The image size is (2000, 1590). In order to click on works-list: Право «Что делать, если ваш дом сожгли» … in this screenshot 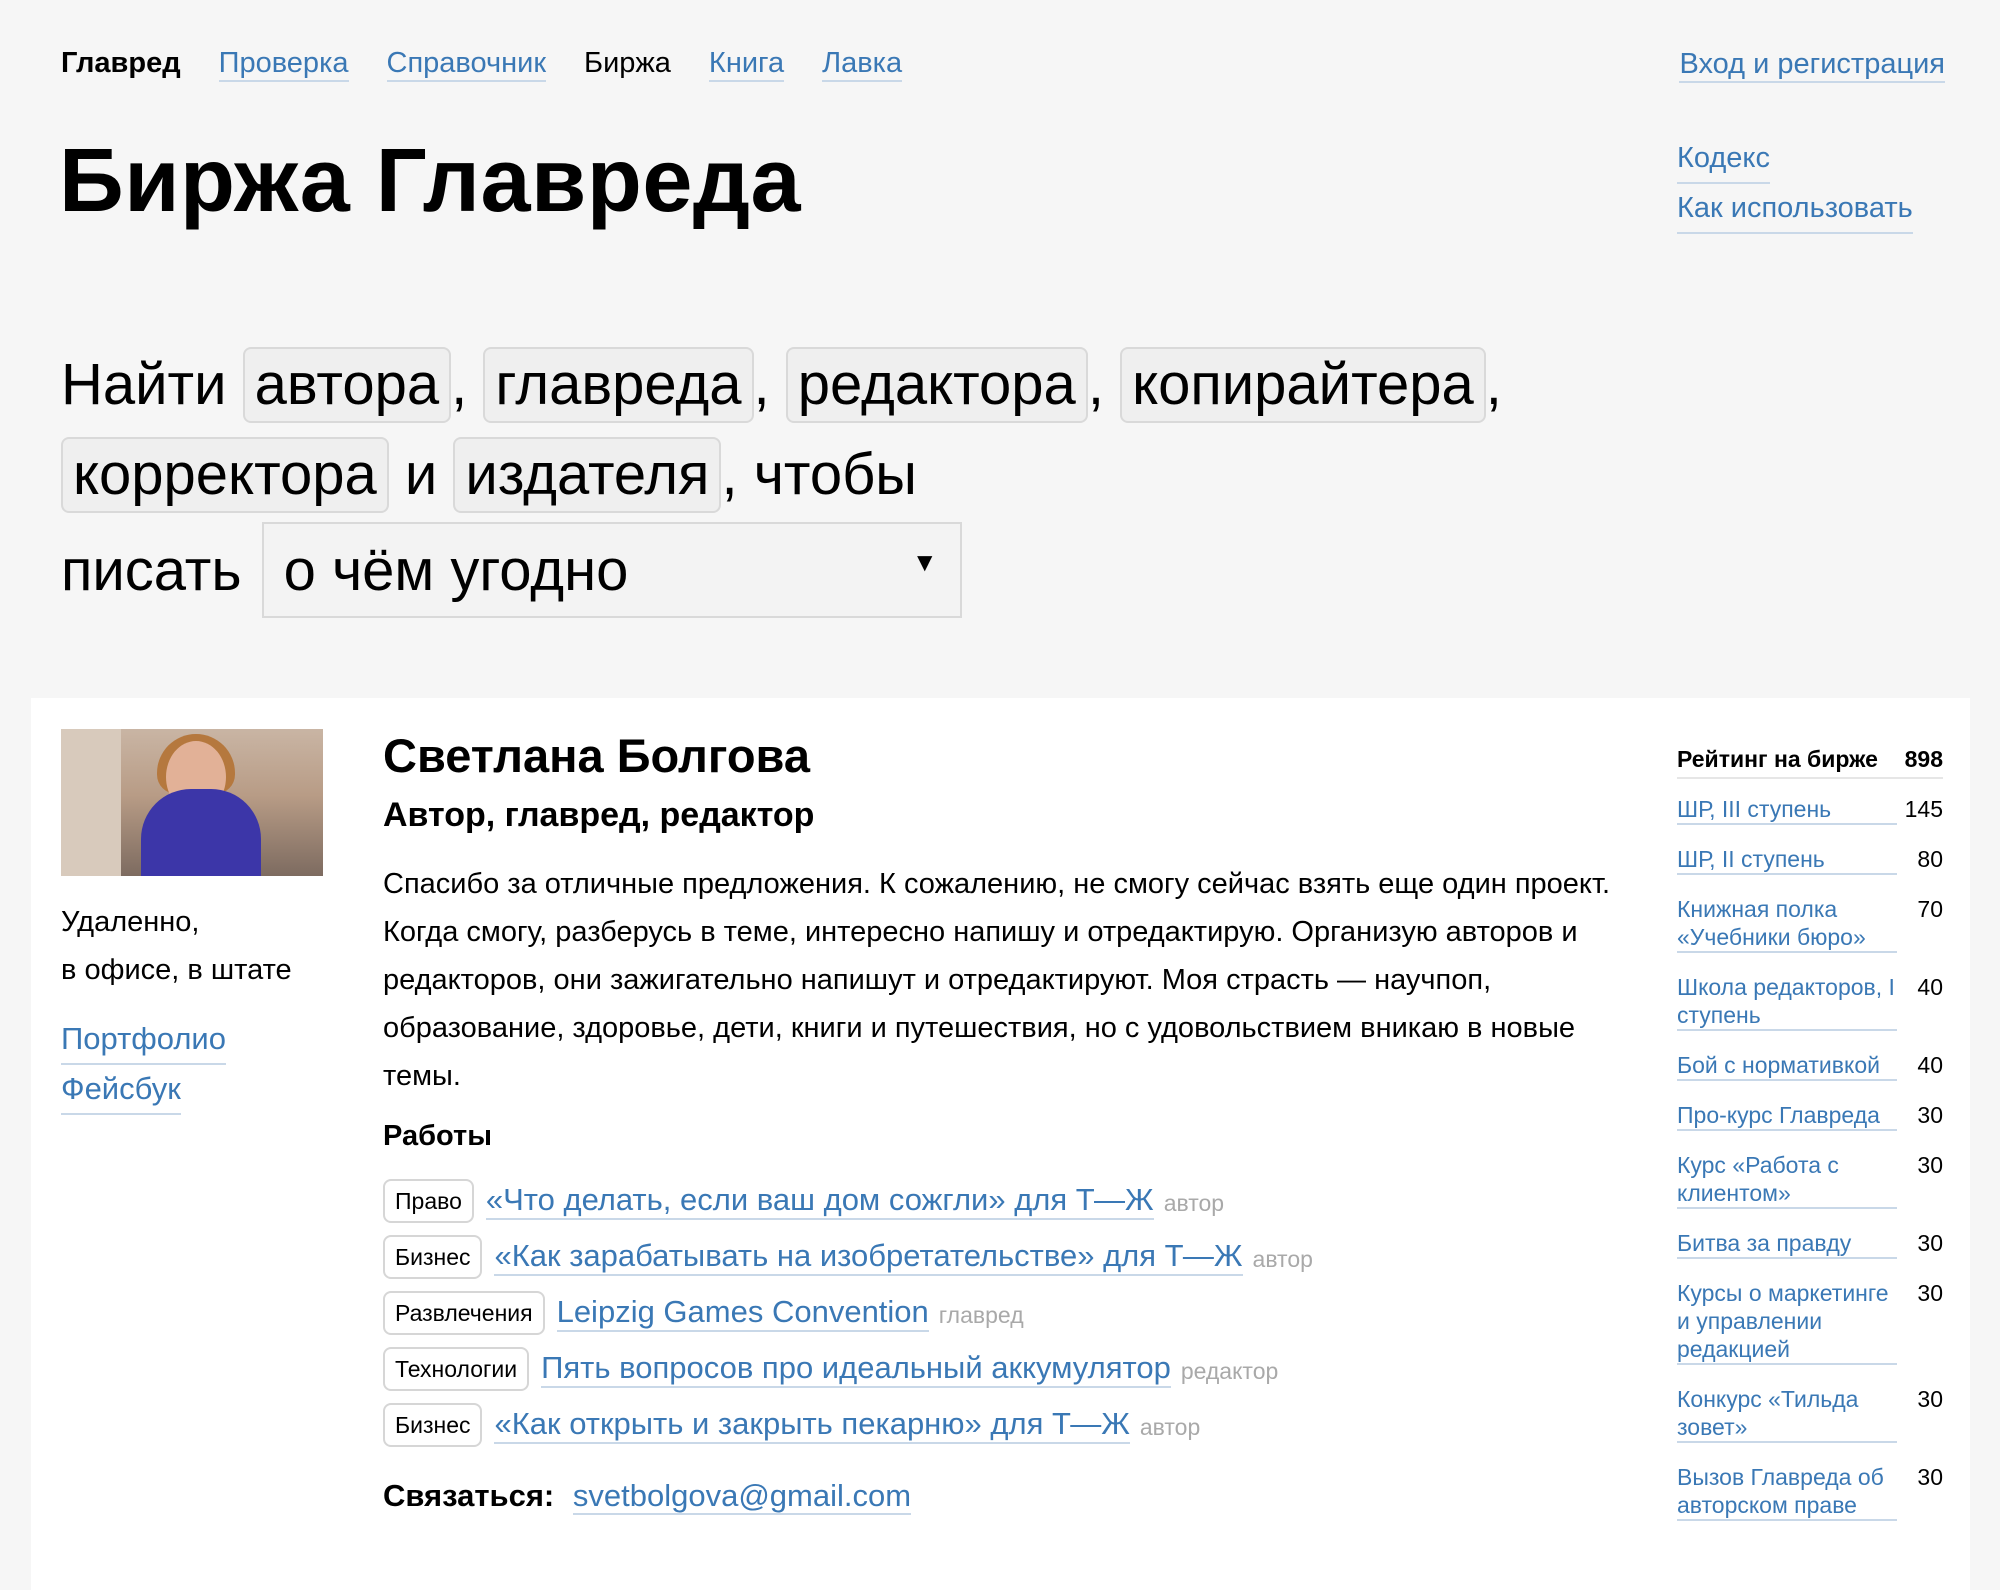, I will do `click(848, 1313)`.